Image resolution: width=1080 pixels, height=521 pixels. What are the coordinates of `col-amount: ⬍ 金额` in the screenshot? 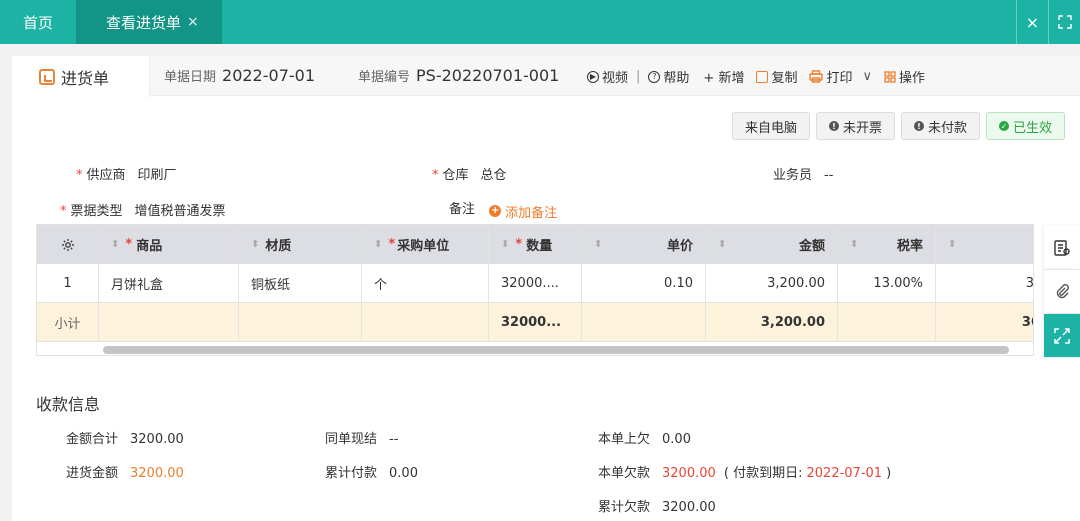 It's located at (772, 244).